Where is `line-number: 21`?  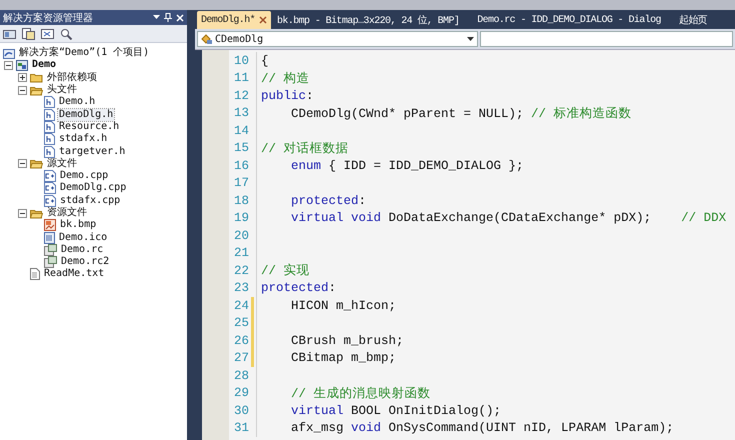 line-number: 21 is located at coordinates (240, 253).